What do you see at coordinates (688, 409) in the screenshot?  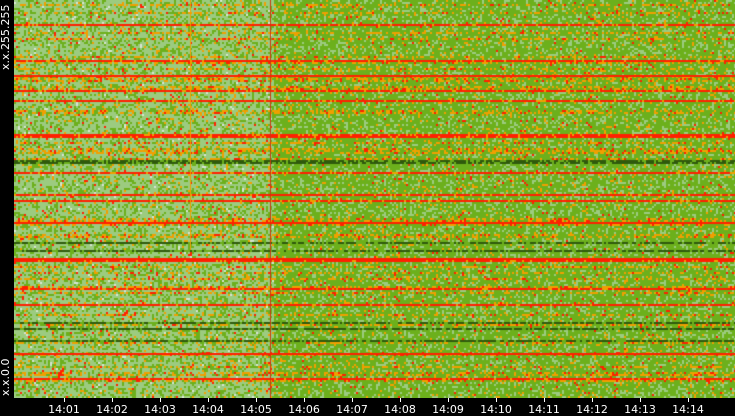 I see `x-tick-label: 14:14` at bounding box center [688, 409].